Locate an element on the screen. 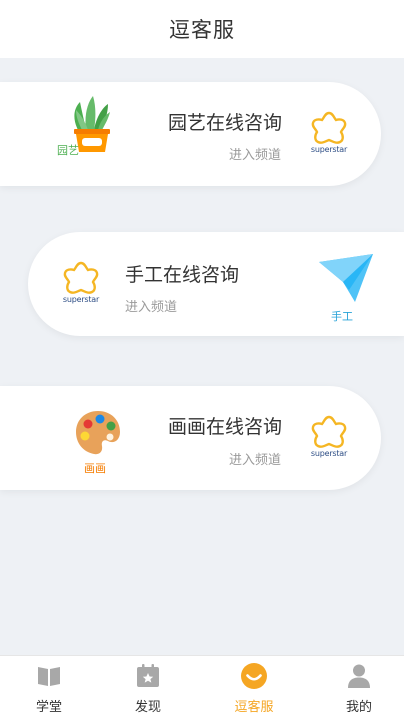 The height and width of the screenshot is (721, 404). header-bar: 逗客服 is located at coordinates (202, 29).